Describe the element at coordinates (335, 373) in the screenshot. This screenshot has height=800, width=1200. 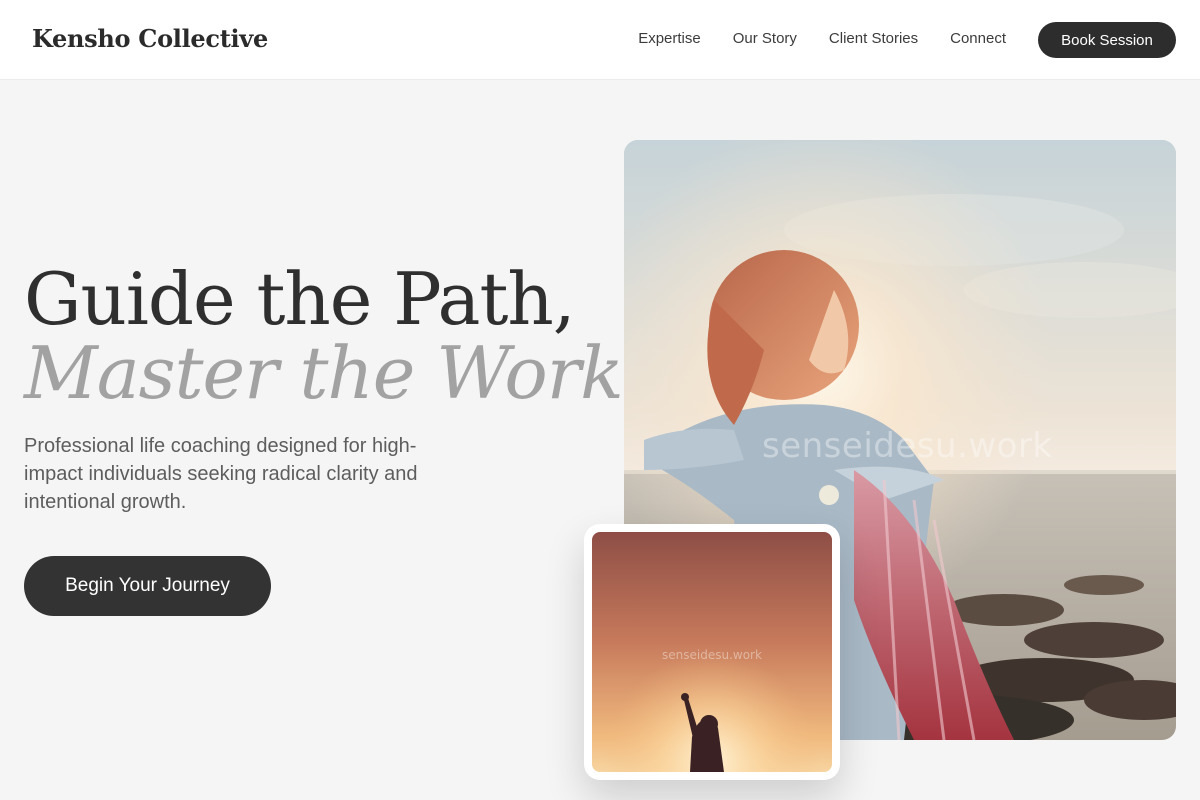
I see `hero-title-line2: Master the Work.` at that location.